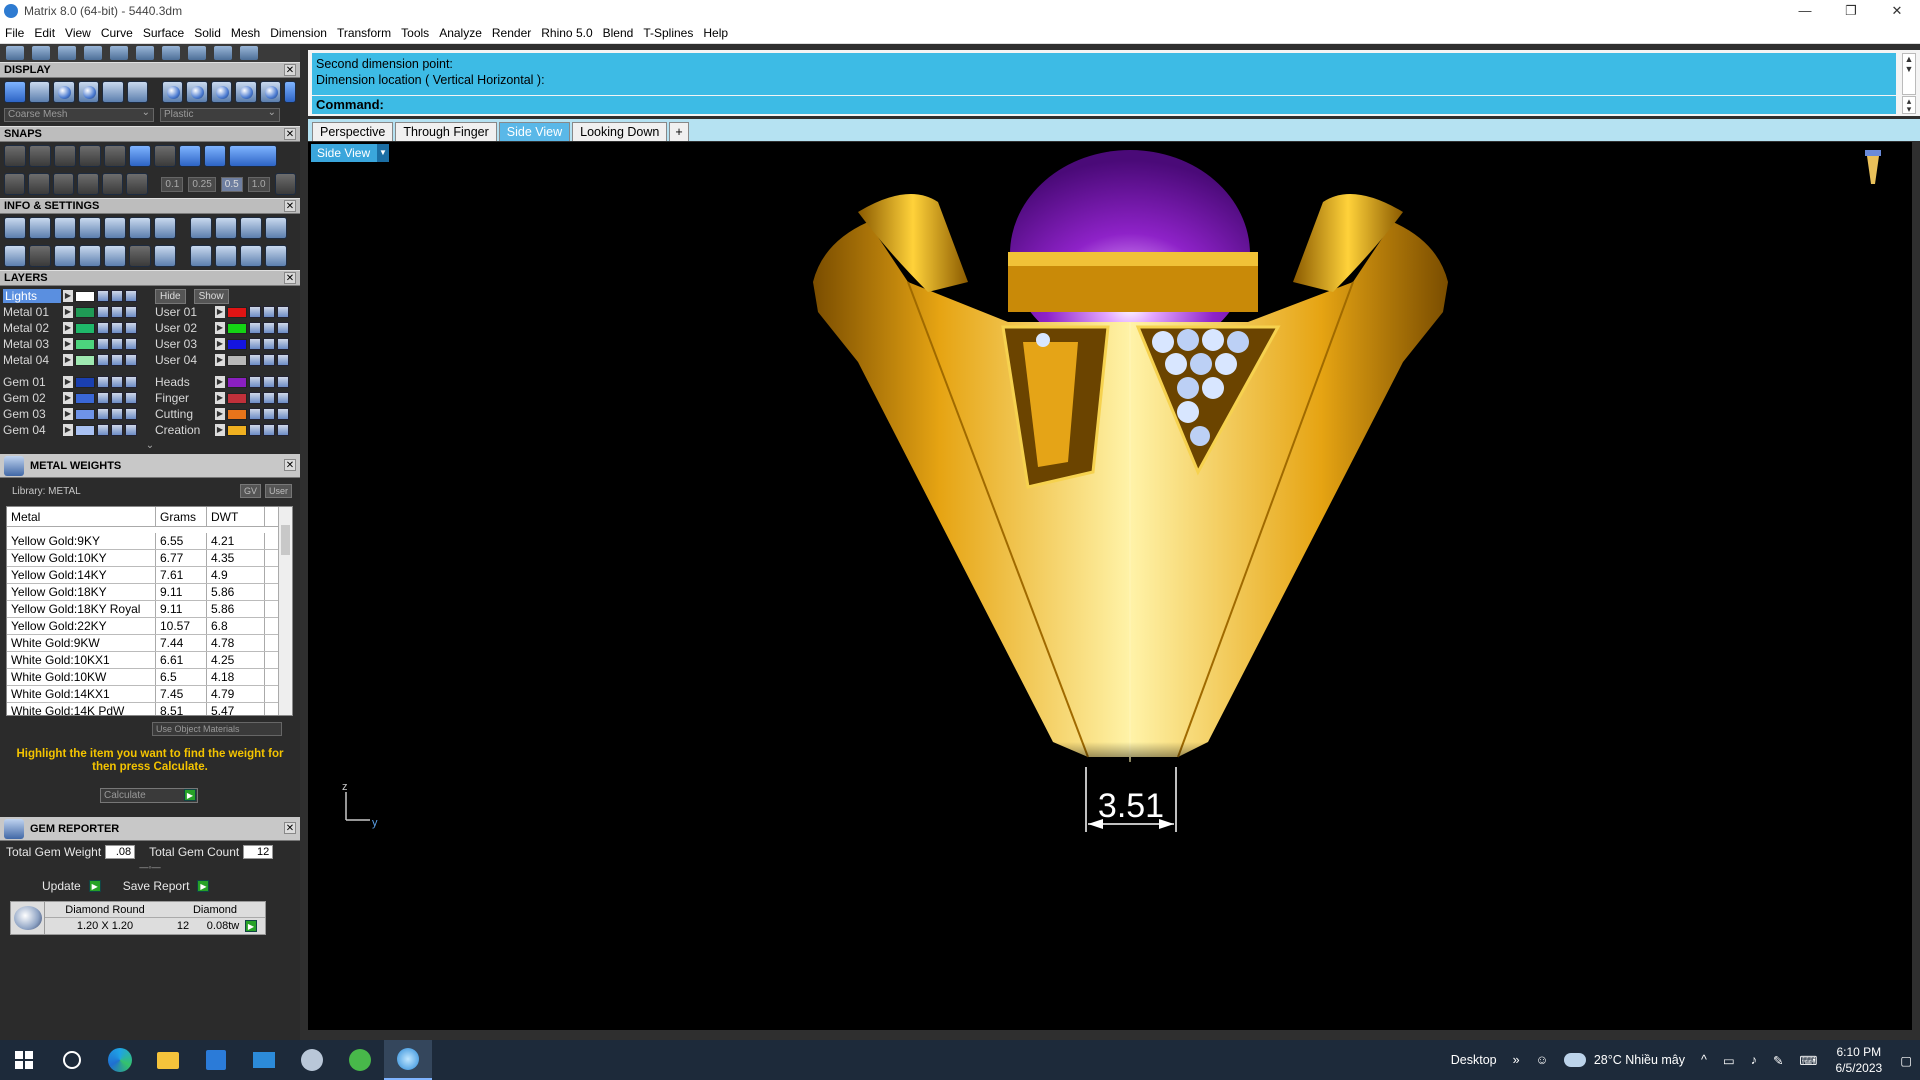 The height and width of the screenshot is (1080, 1920). What do you see at coordinates (1729, 1060) in the screenshot?
I see `network-icon: ▭` at bounding box center [1729, 1060].